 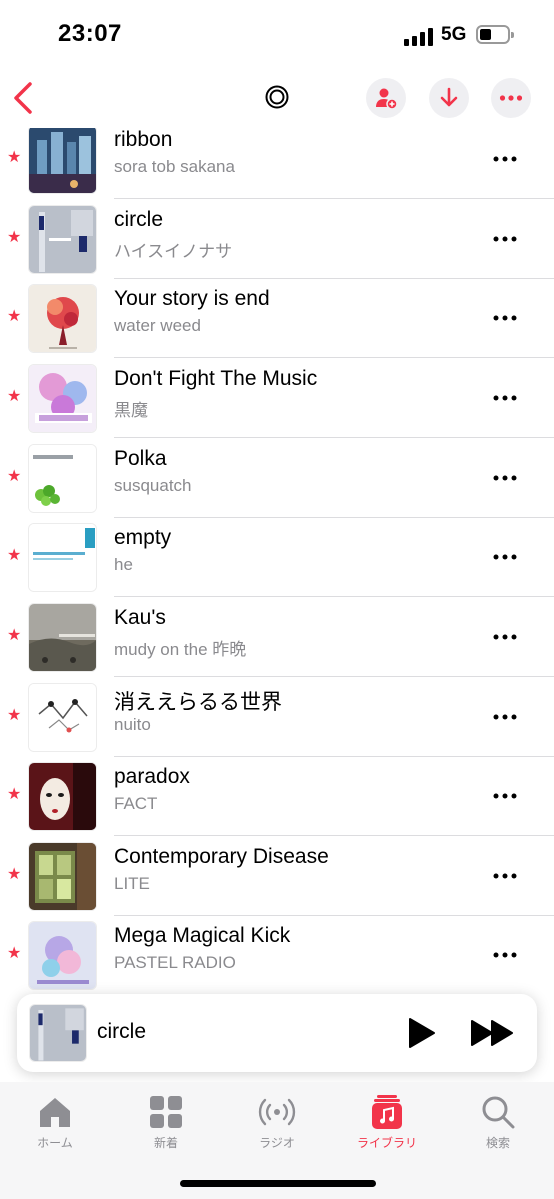 What do you see at coordinates (277, 478) in the screenshot?
I see `song-row: ★ Polka susquatch` at bounding box center [277, 478].